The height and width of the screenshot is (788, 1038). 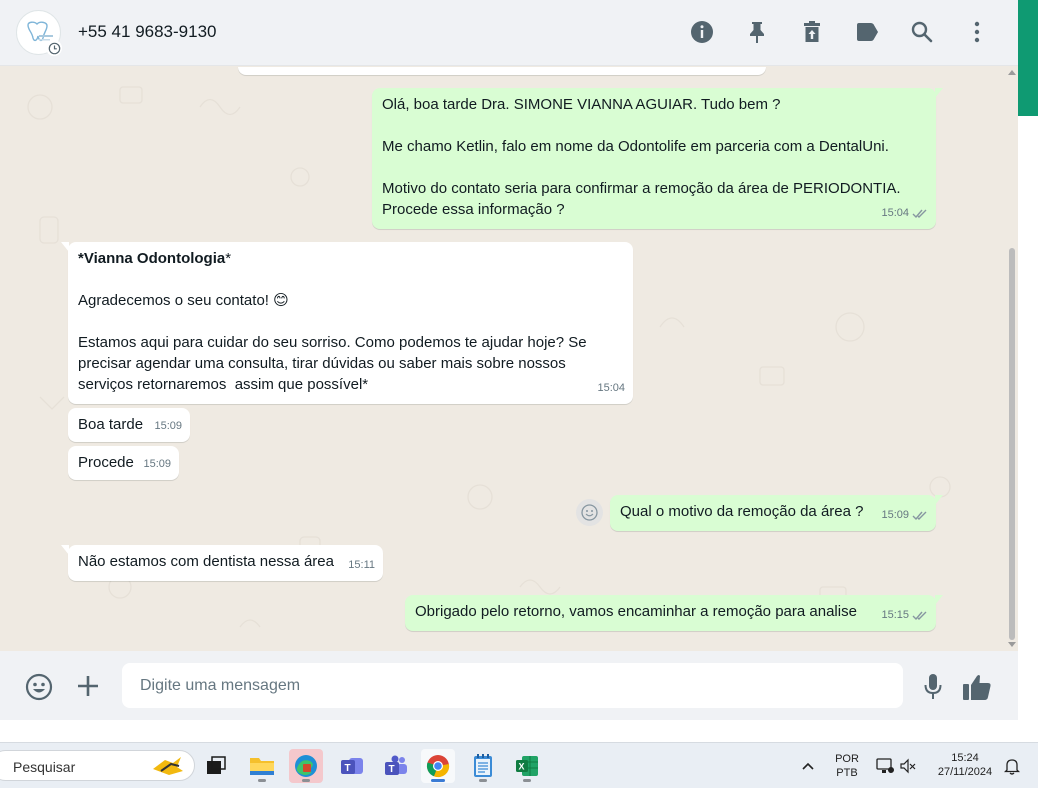 I want to click on delete-icon, so click(x=812, y=32).